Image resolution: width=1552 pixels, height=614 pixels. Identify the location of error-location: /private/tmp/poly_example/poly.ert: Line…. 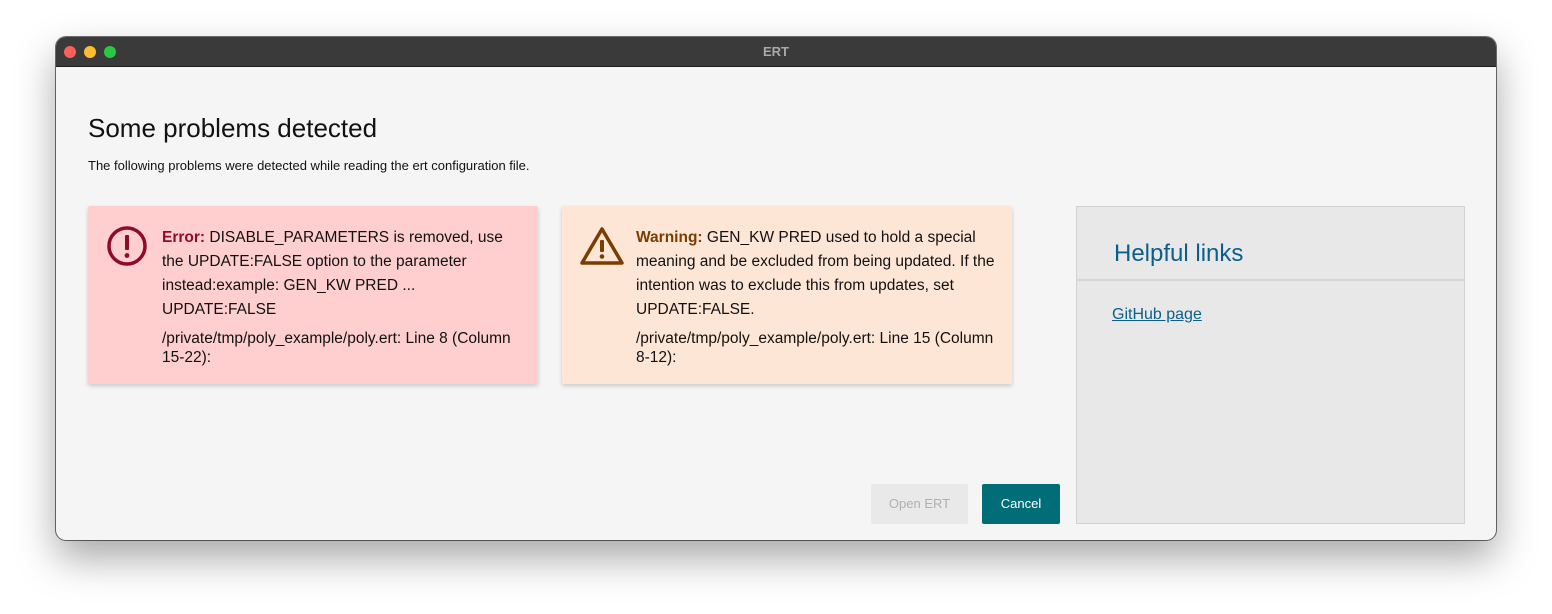
(336, 348).